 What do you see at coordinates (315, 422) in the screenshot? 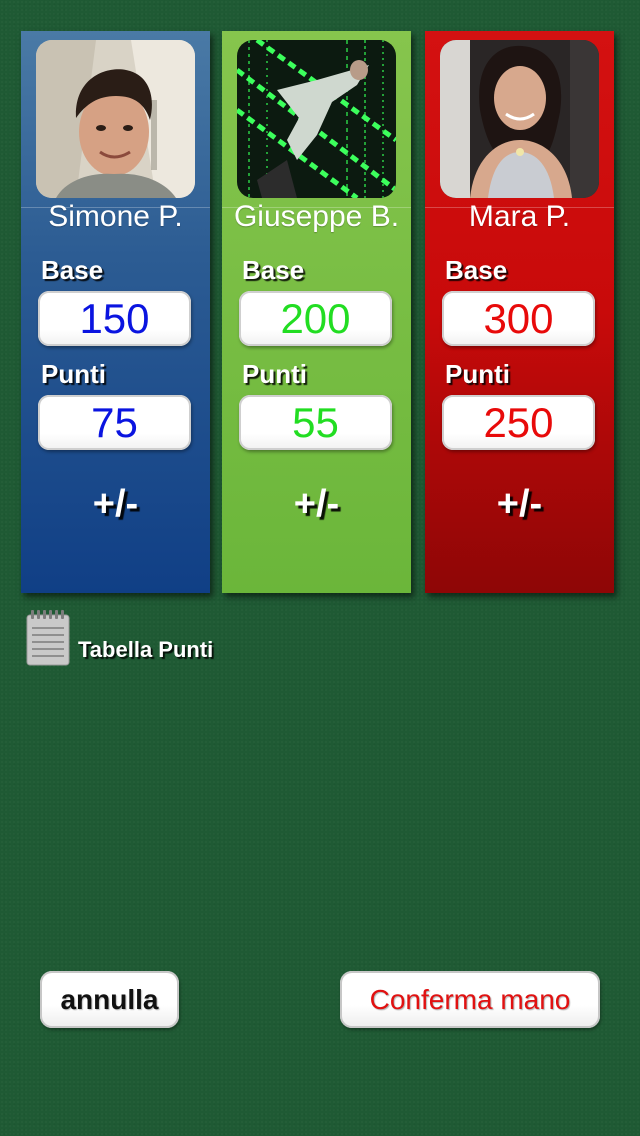
I see `points-value-field: 55` at bounding box center [315, 422].